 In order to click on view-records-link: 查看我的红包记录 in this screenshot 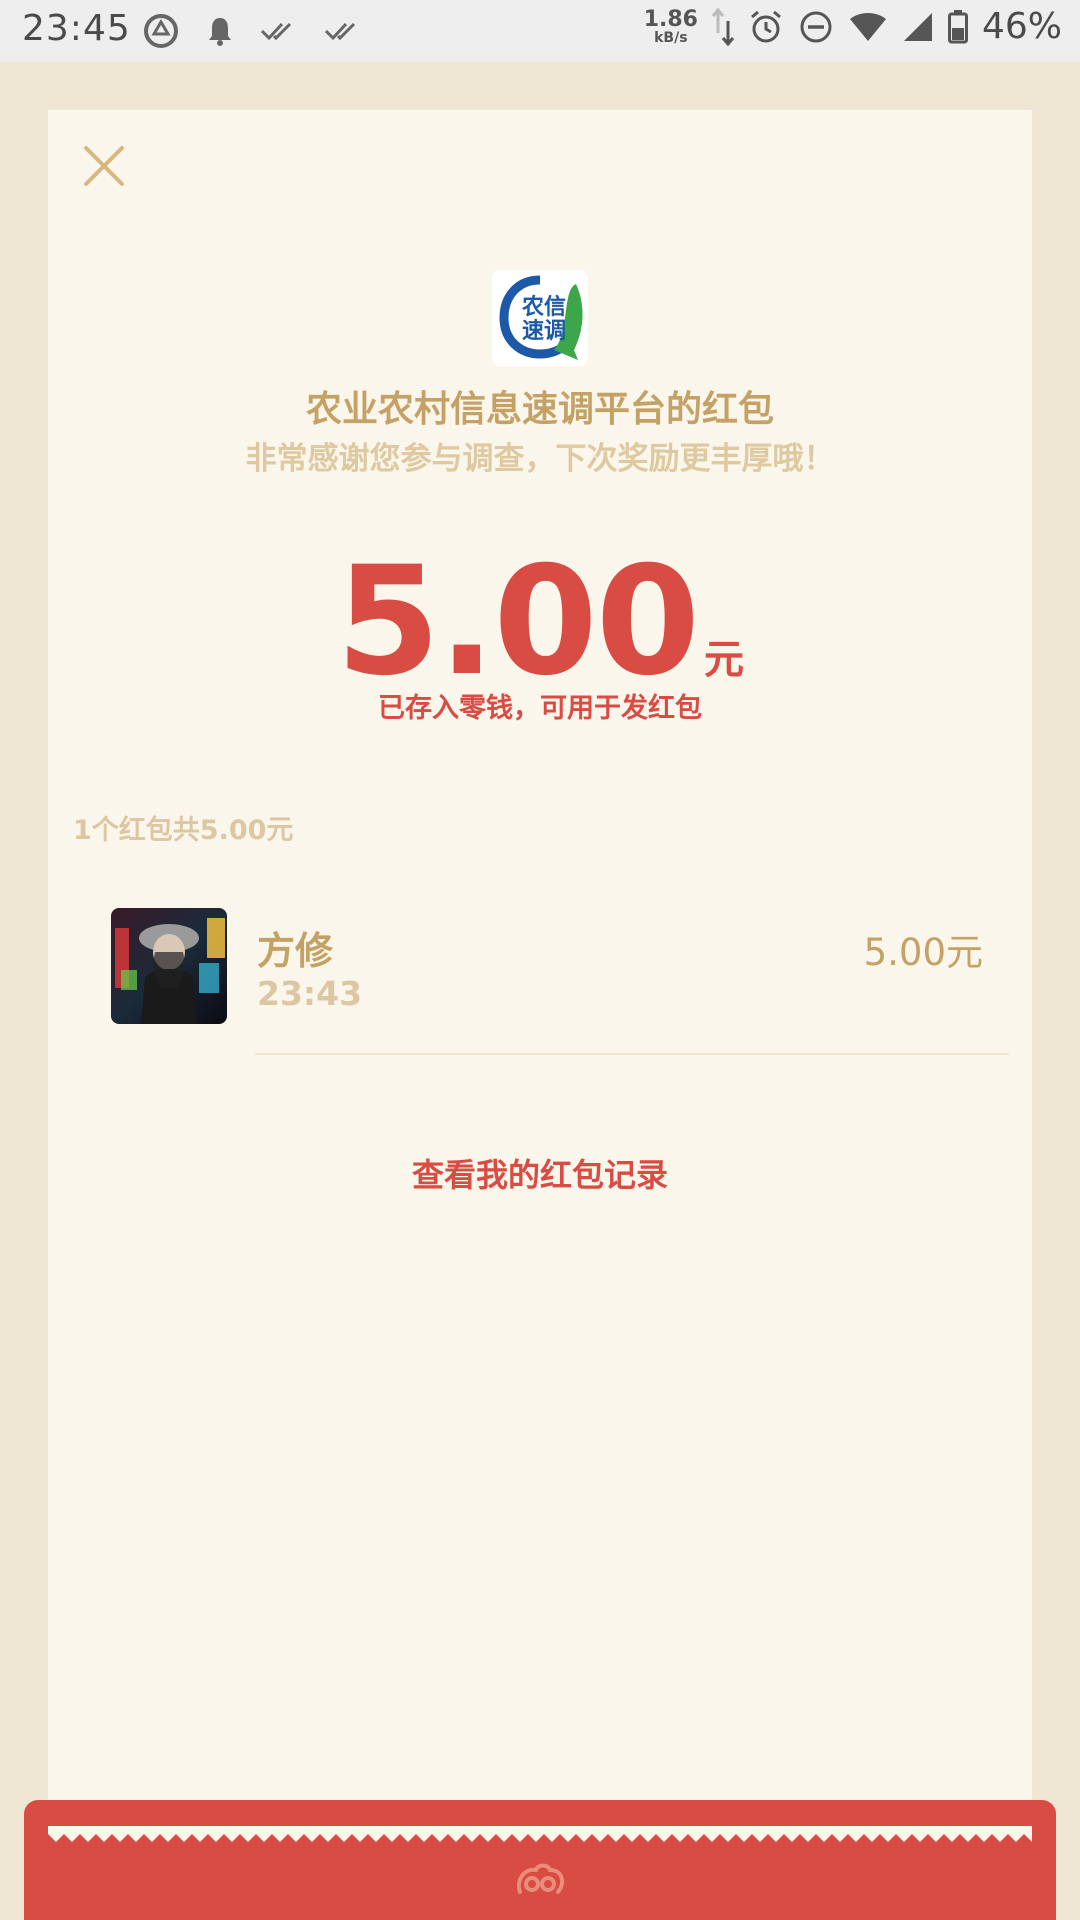, I will do `click(540, 1173)`.